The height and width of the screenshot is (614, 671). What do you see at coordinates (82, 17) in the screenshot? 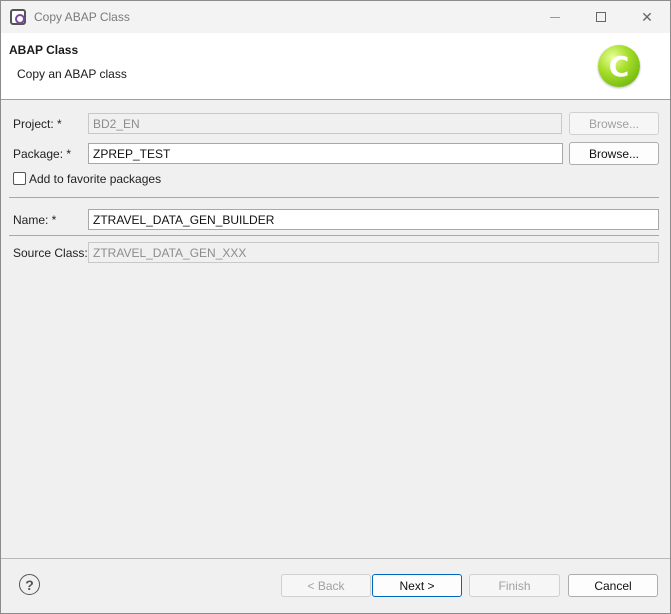
I see `window-title: Copy ABAP Class` at bounding box center [82, 17].